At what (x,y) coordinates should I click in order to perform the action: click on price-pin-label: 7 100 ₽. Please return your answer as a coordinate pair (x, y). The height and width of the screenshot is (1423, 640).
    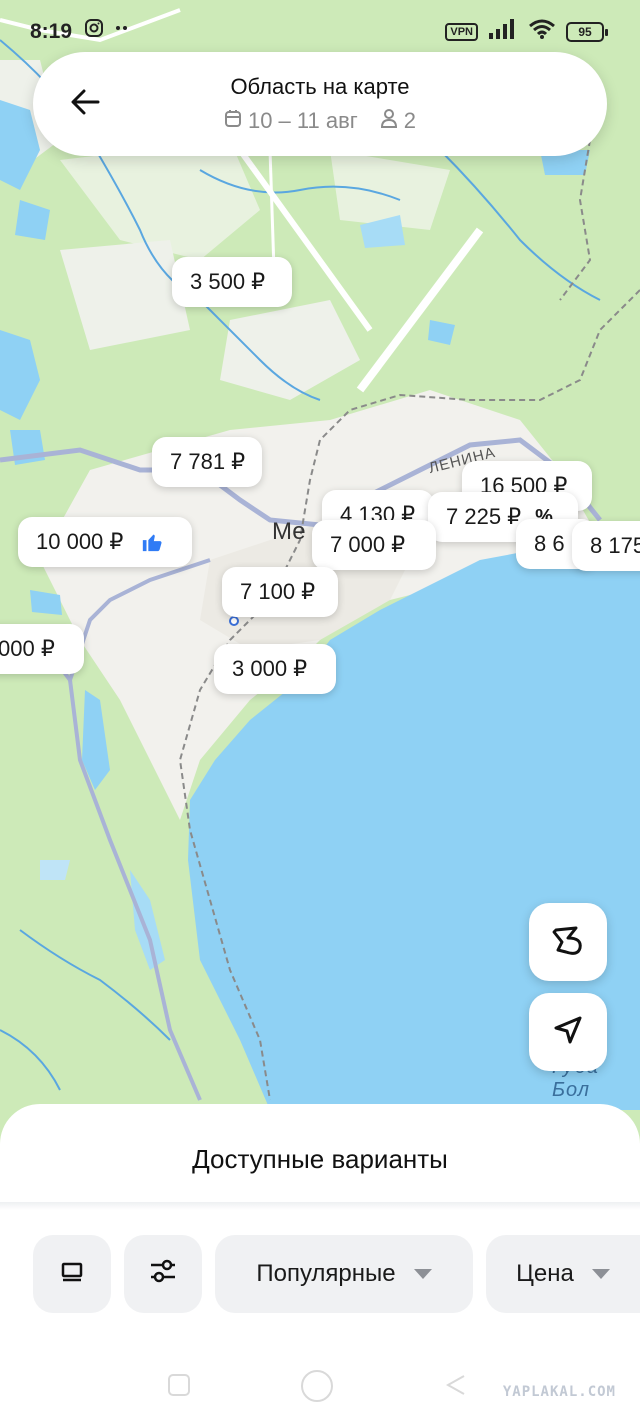
    Looking at the image, I should click on (278, 591).